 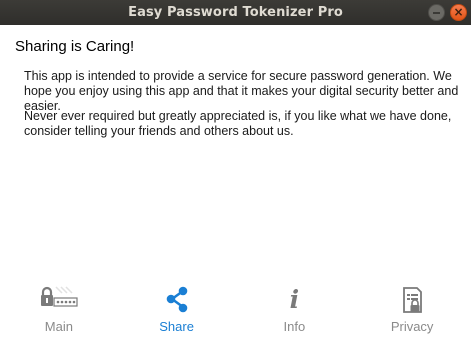 I want to click on tab-main: Main, so click(x=59, y=310).